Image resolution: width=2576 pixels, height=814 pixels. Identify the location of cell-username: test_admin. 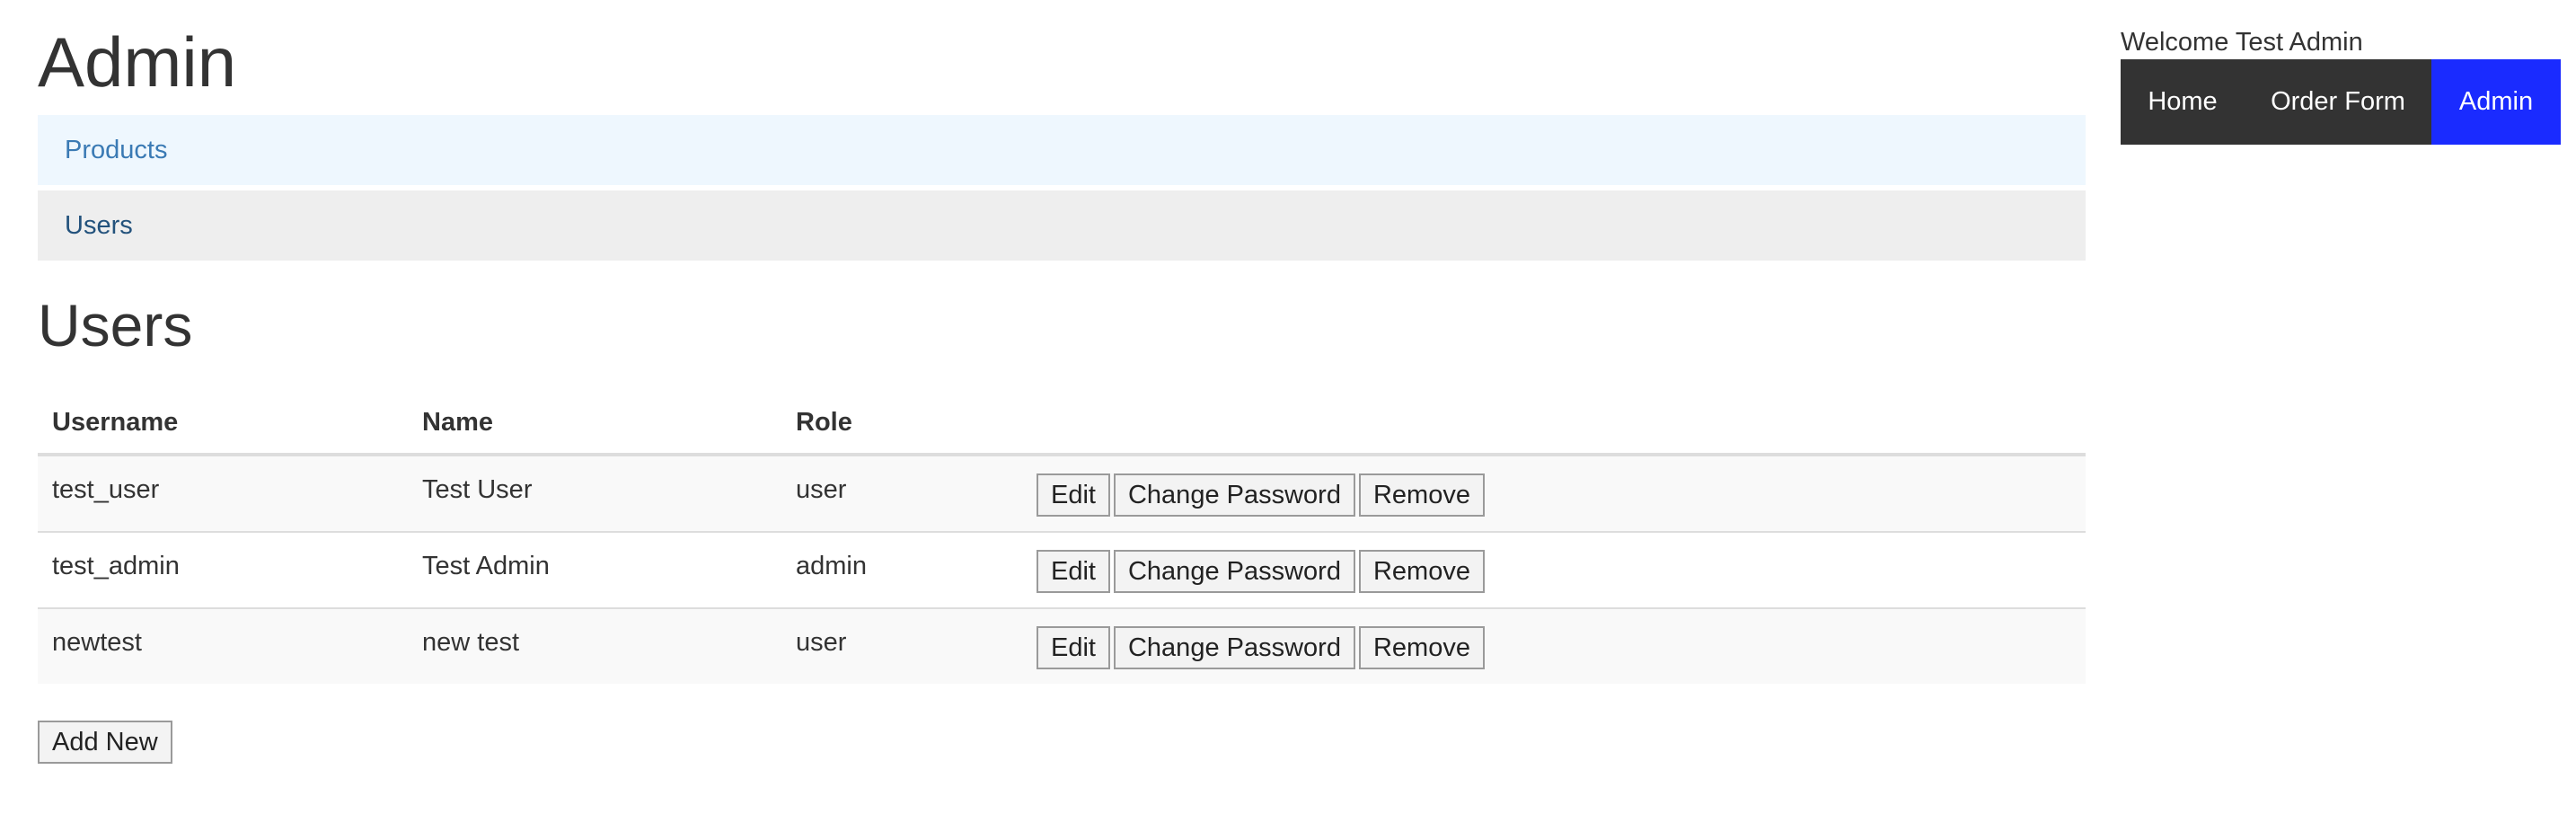
(223, 569).